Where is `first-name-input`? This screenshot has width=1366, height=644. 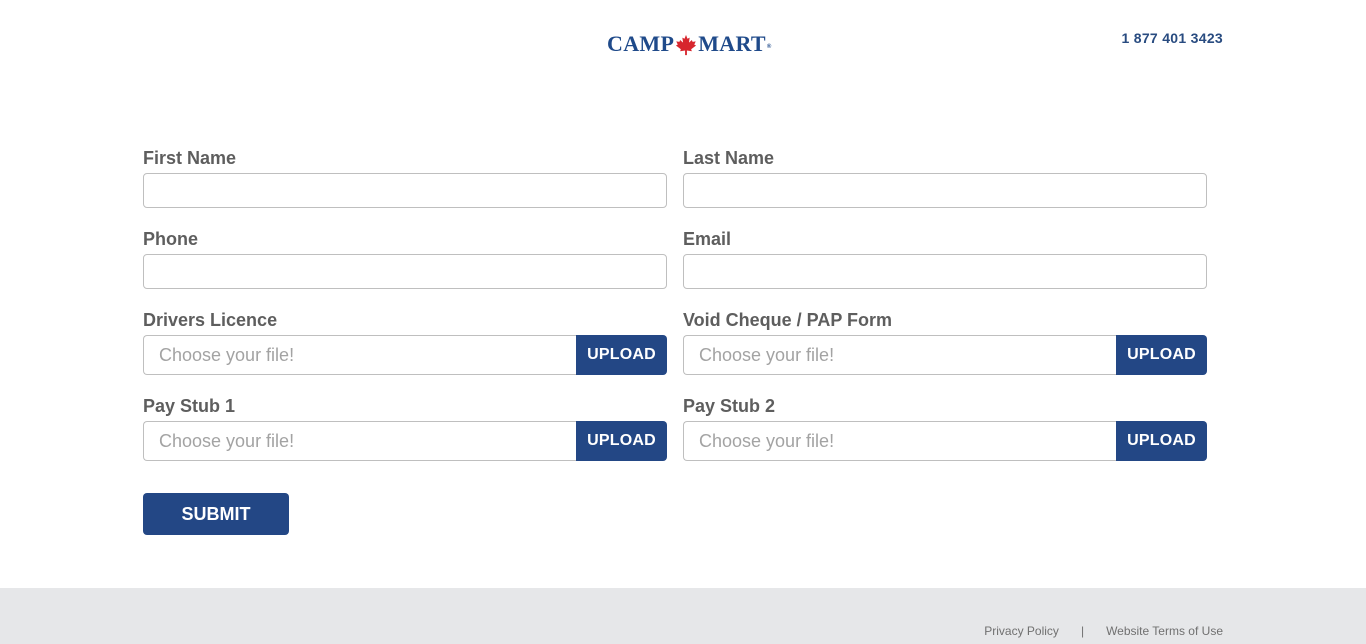 first-name-input is located at coordinates (405, 190).